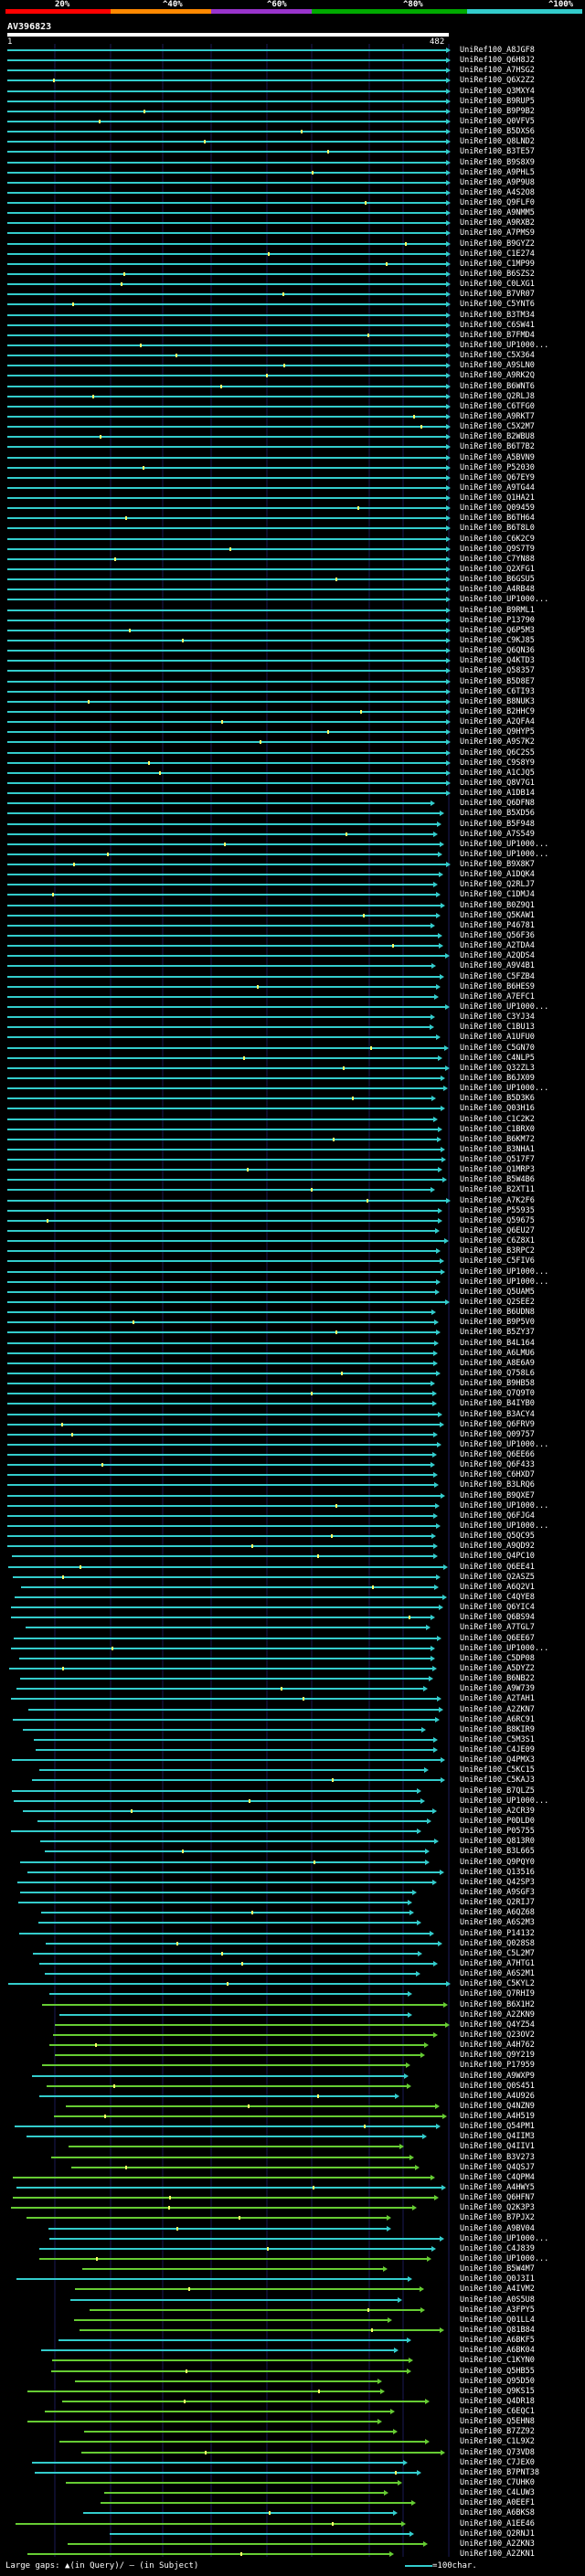 Image resolution: width=585 pixels, height=2576 pixels. I want to click on hit-label: UniRef100_B9HB58, so click(521, 1383).